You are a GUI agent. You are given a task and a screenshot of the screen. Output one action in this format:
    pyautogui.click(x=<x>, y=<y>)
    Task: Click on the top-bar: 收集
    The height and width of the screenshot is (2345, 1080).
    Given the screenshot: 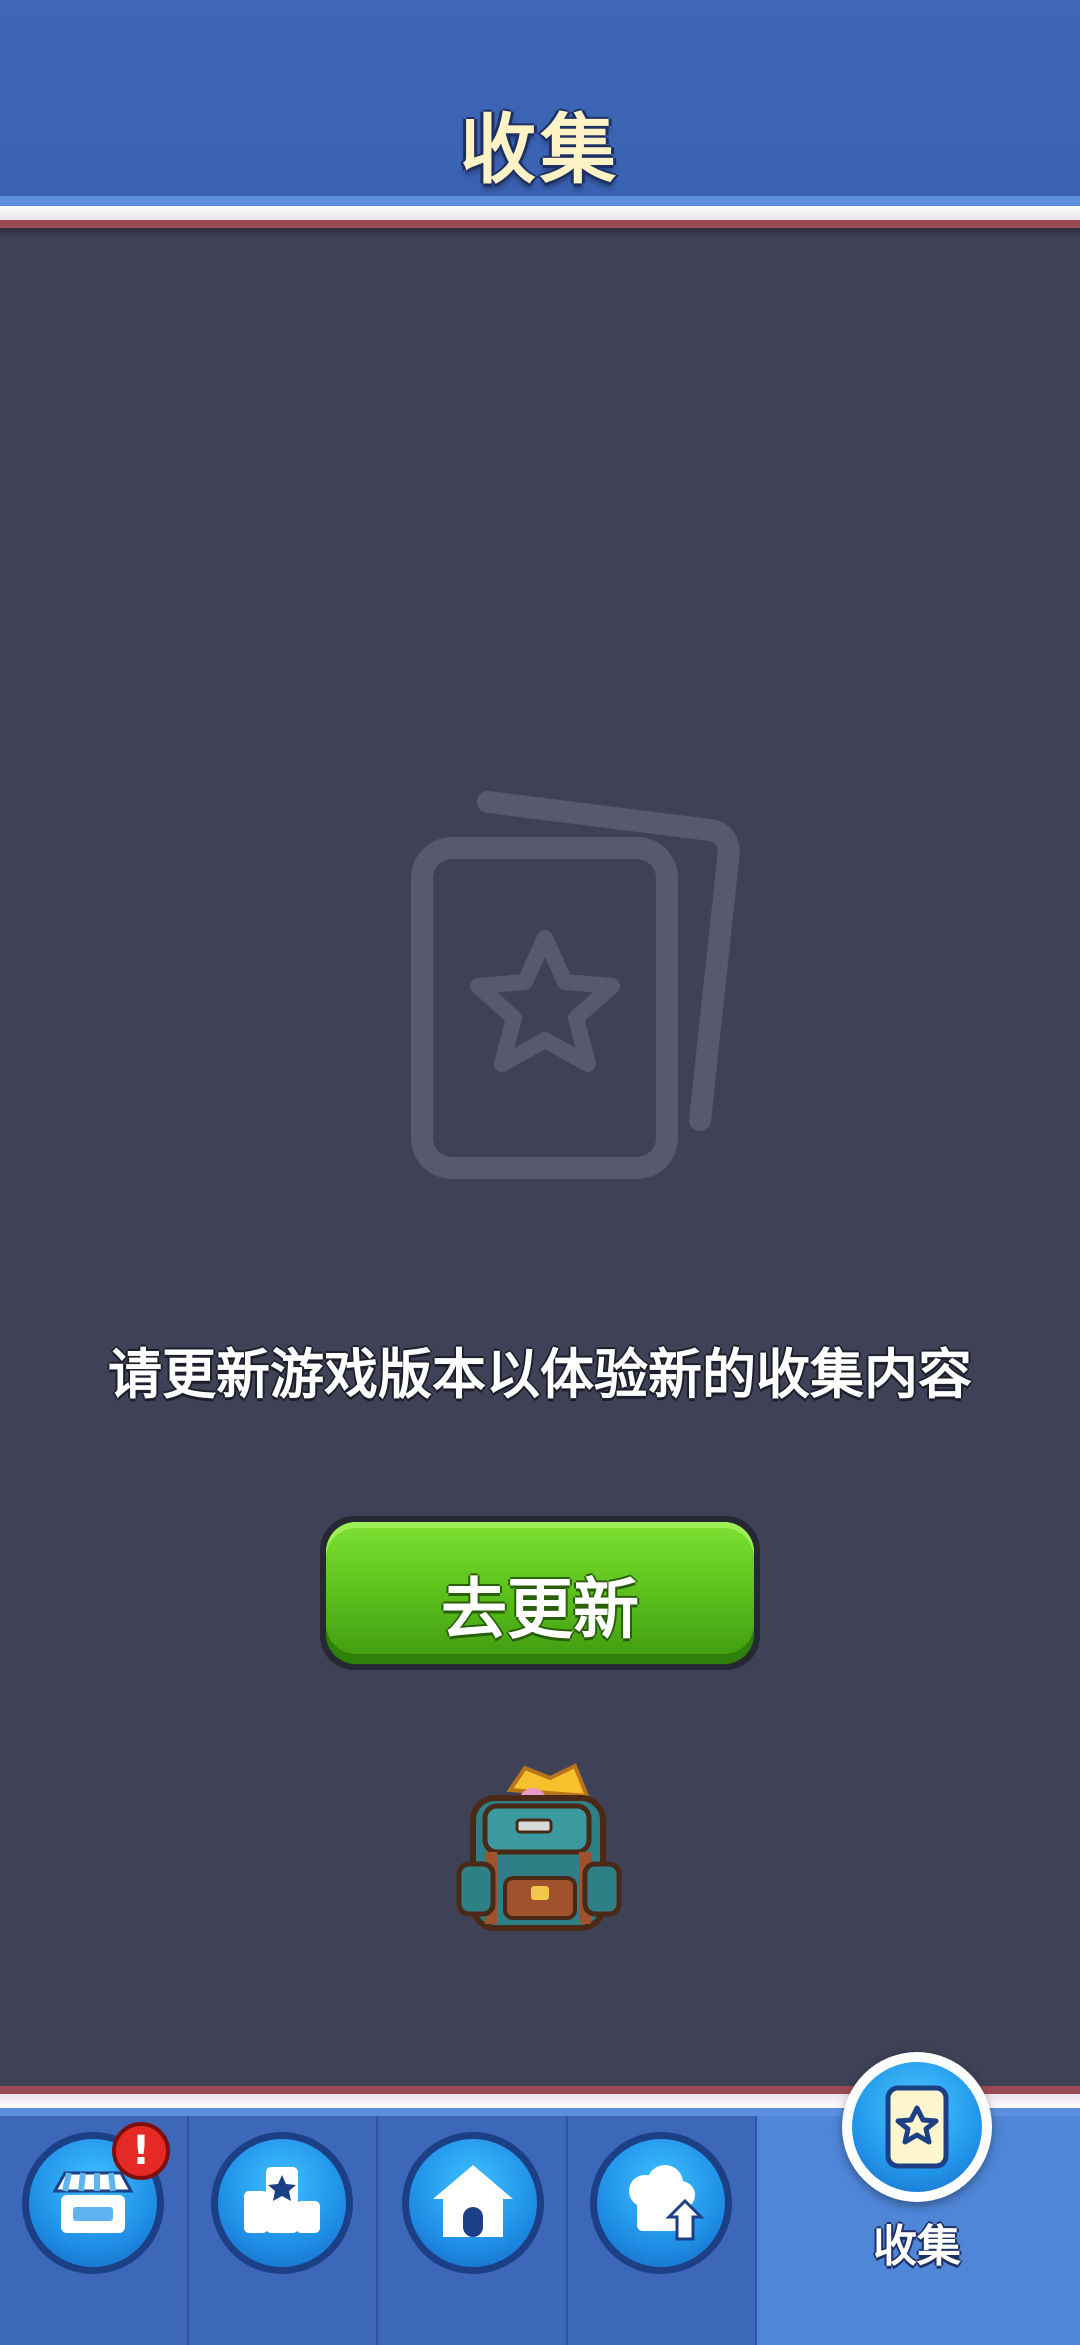 What is the action you would take?
    pyautogui.click(x=540, y=102)
    